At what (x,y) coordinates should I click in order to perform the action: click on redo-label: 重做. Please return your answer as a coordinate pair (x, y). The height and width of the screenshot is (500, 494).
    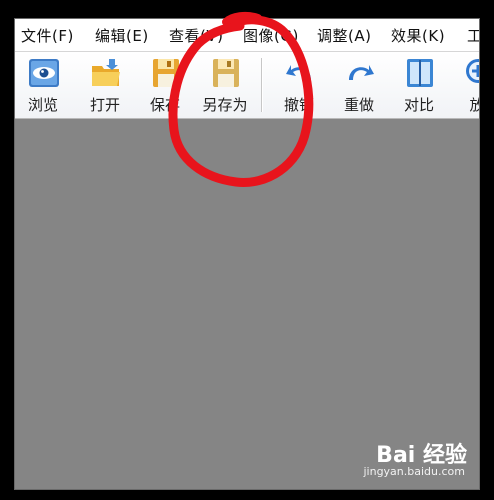
    Looking at the image, I should click on (358, 105).